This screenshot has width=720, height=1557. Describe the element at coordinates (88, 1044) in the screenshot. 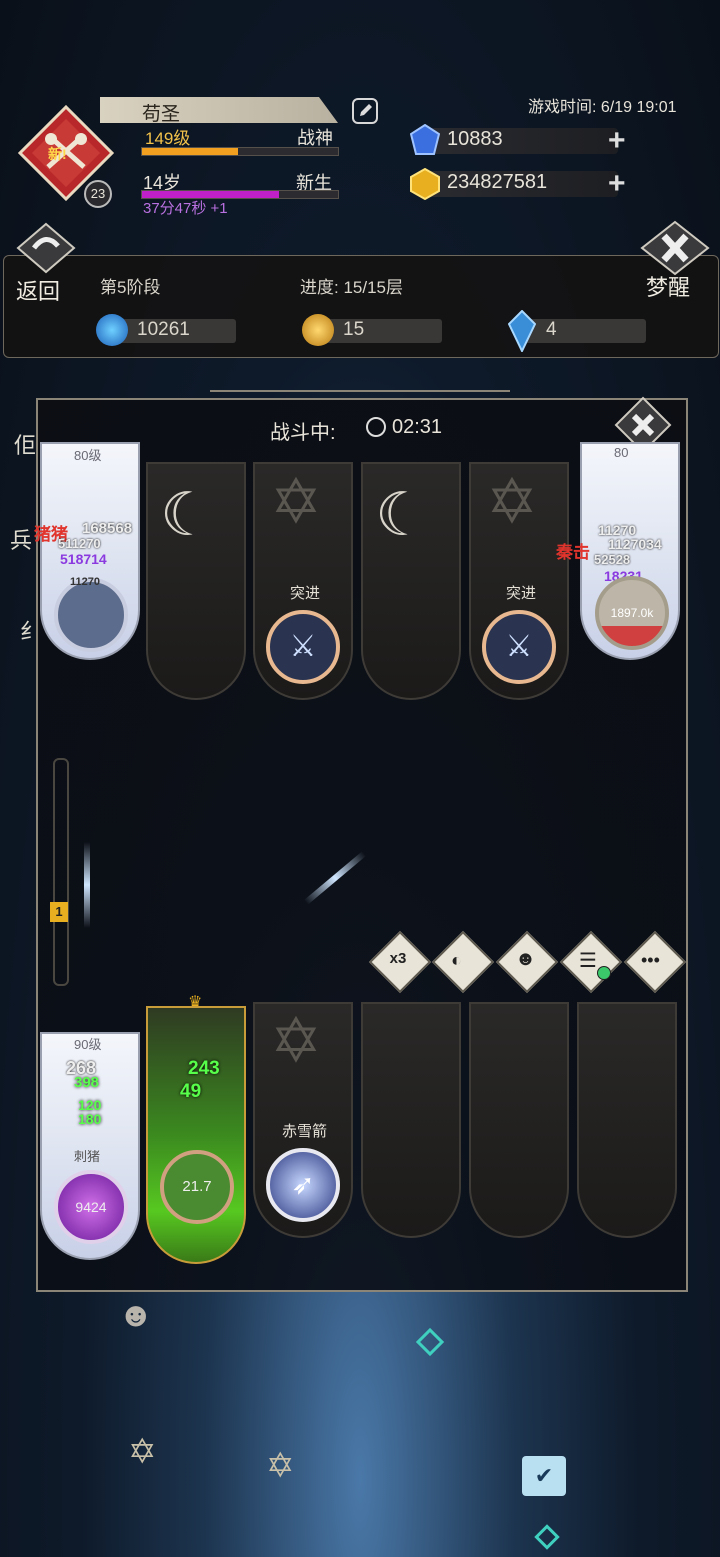

I see `player-card-1-level: 90级` at that location.